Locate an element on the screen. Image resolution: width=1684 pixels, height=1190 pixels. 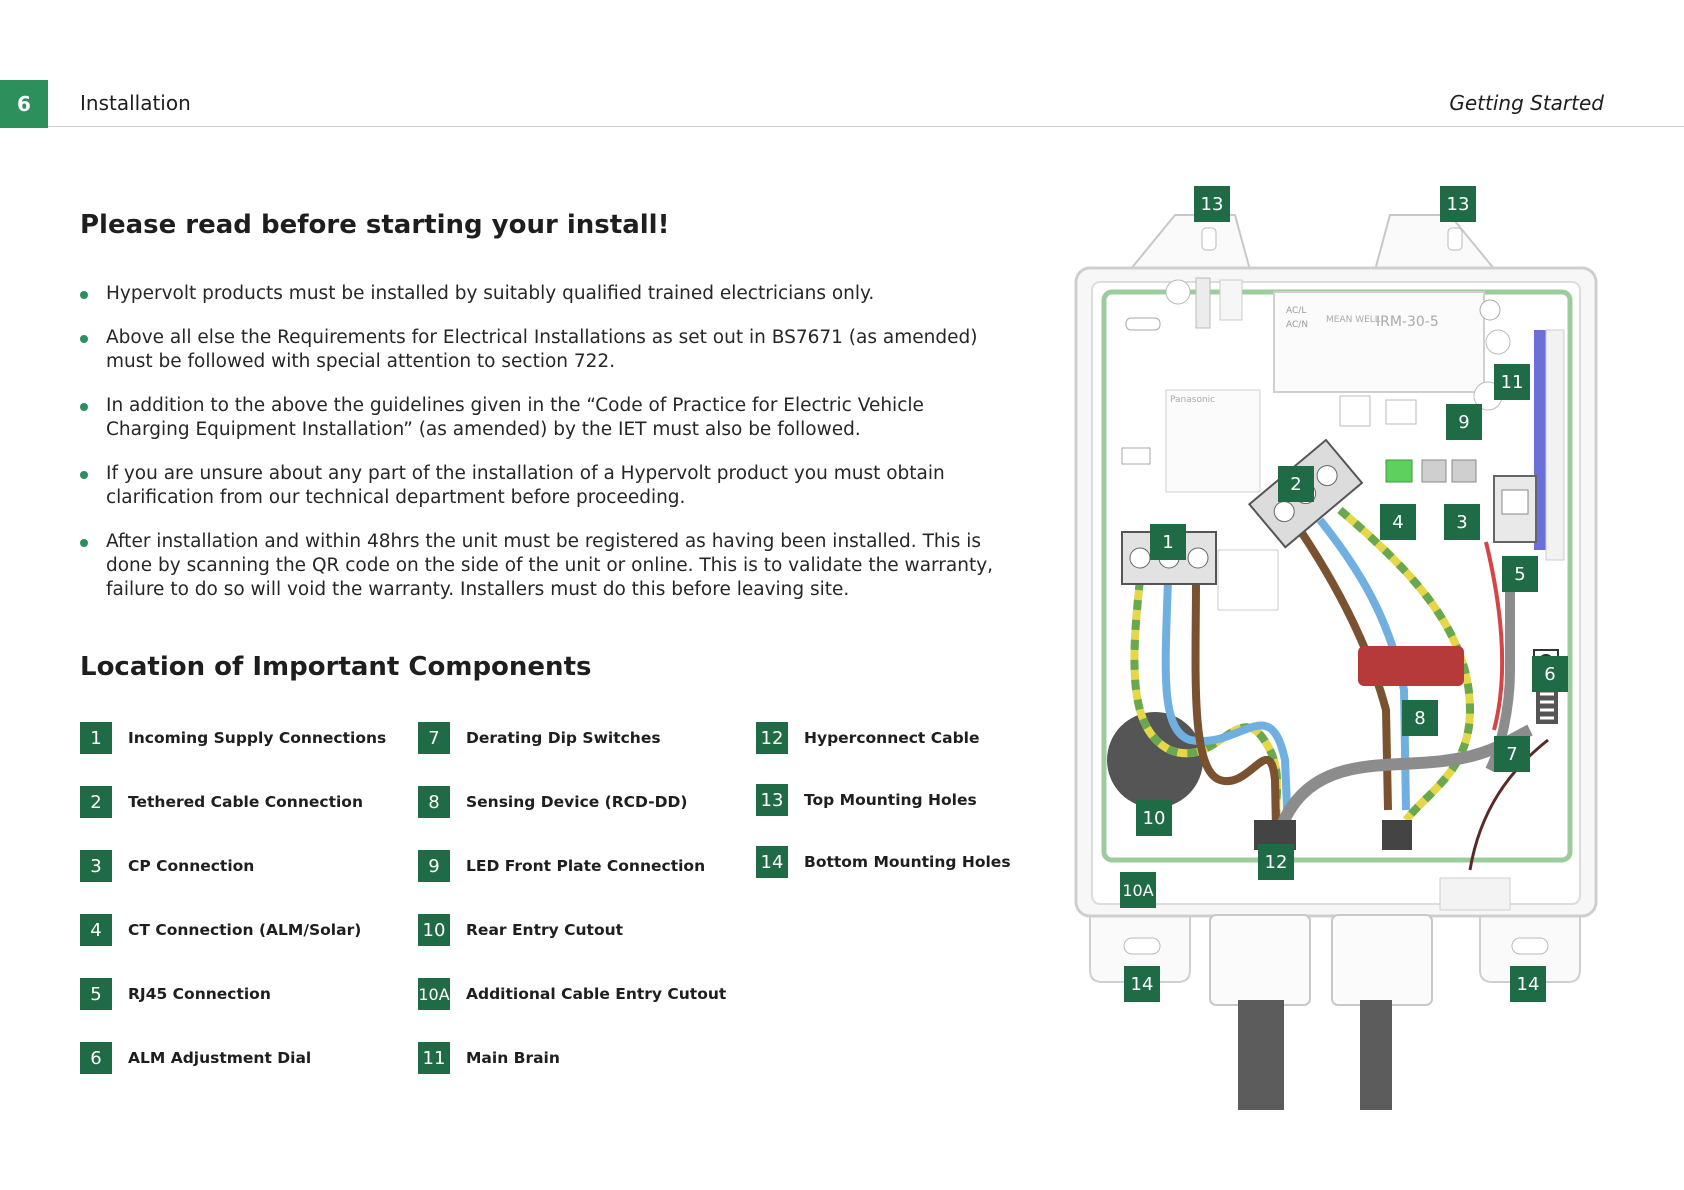
rj45-socket is located at coordinates (1515, 502).